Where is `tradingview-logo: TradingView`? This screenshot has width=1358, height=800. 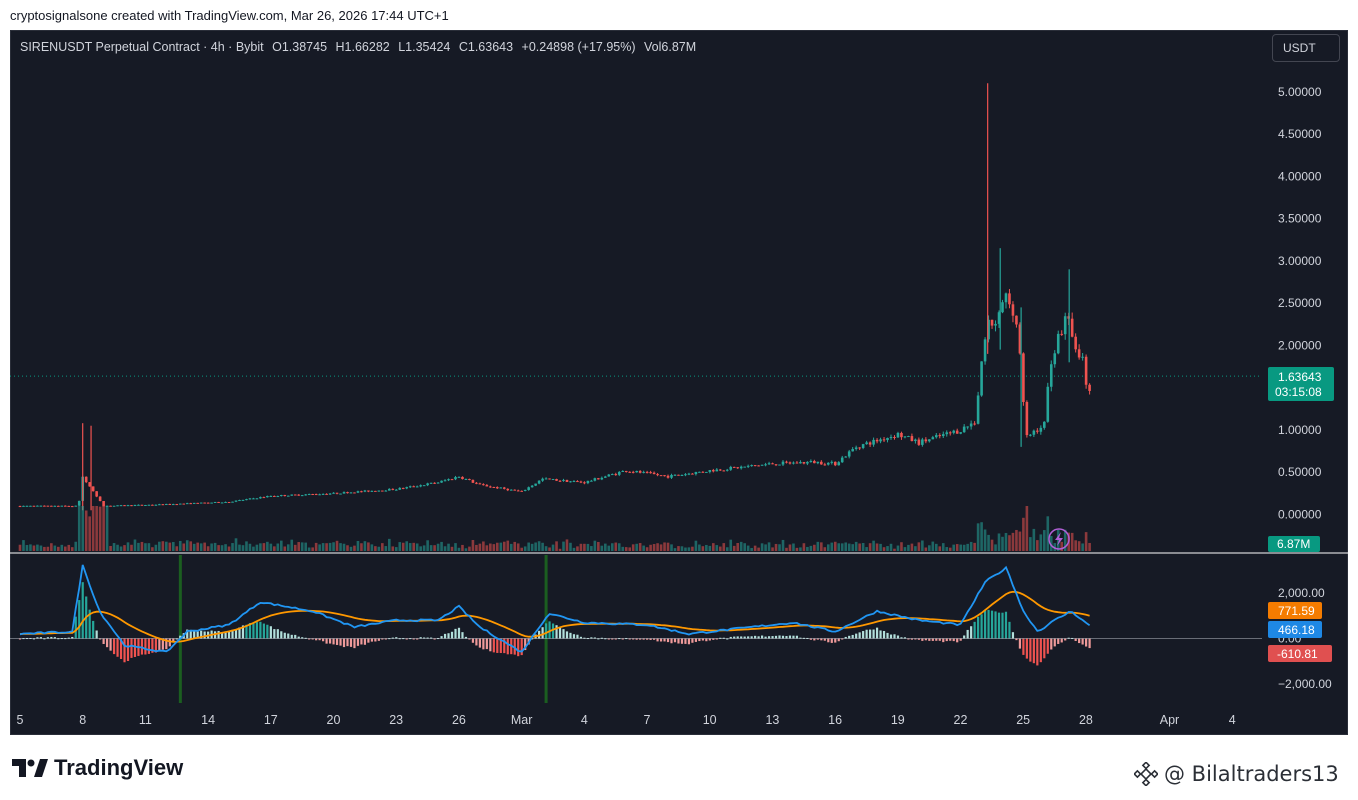 tradingview-logo: TradingView is located at coordinates (97, 768).